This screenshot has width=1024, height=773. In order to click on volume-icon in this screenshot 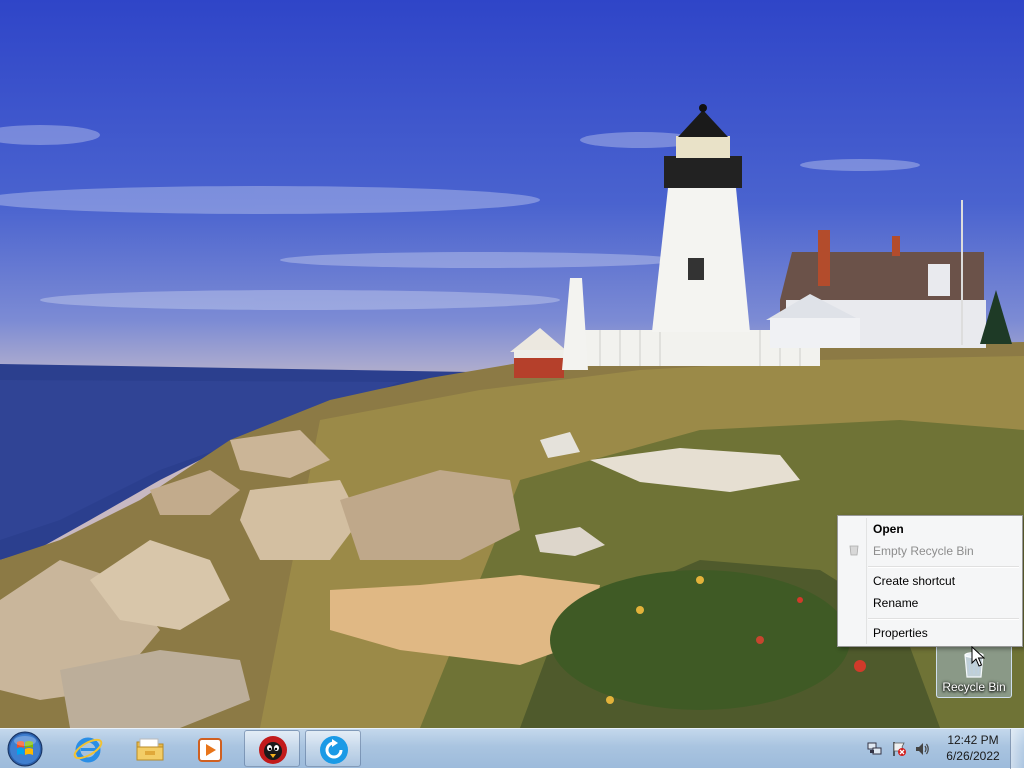, I will do `click(922, 749)`.